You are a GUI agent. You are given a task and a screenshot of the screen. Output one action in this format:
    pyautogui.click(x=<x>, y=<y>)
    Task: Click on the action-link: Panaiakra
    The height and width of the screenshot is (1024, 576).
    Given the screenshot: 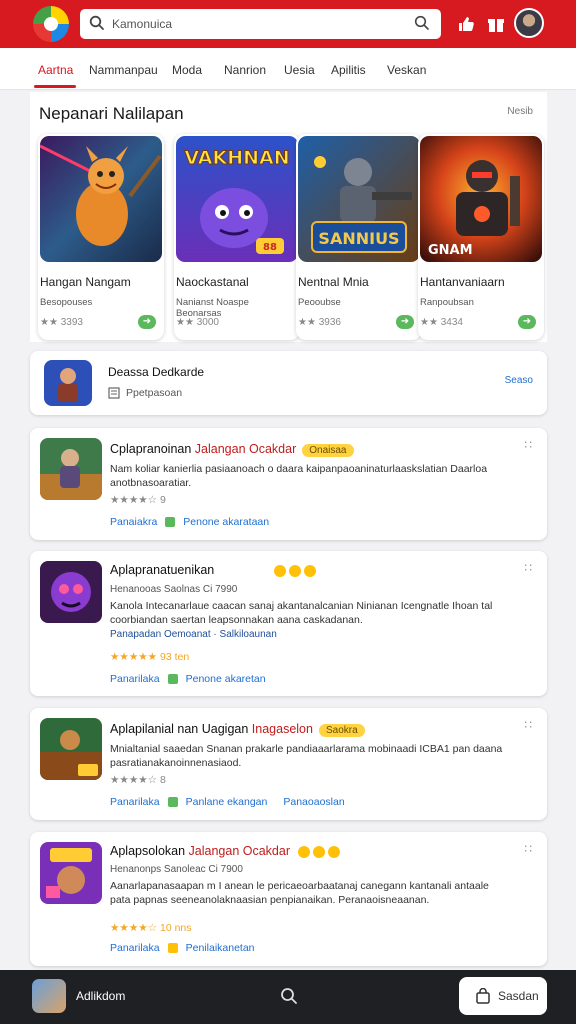 What is the action you would take?
    pyautogui.click(x=133, y=522)
    